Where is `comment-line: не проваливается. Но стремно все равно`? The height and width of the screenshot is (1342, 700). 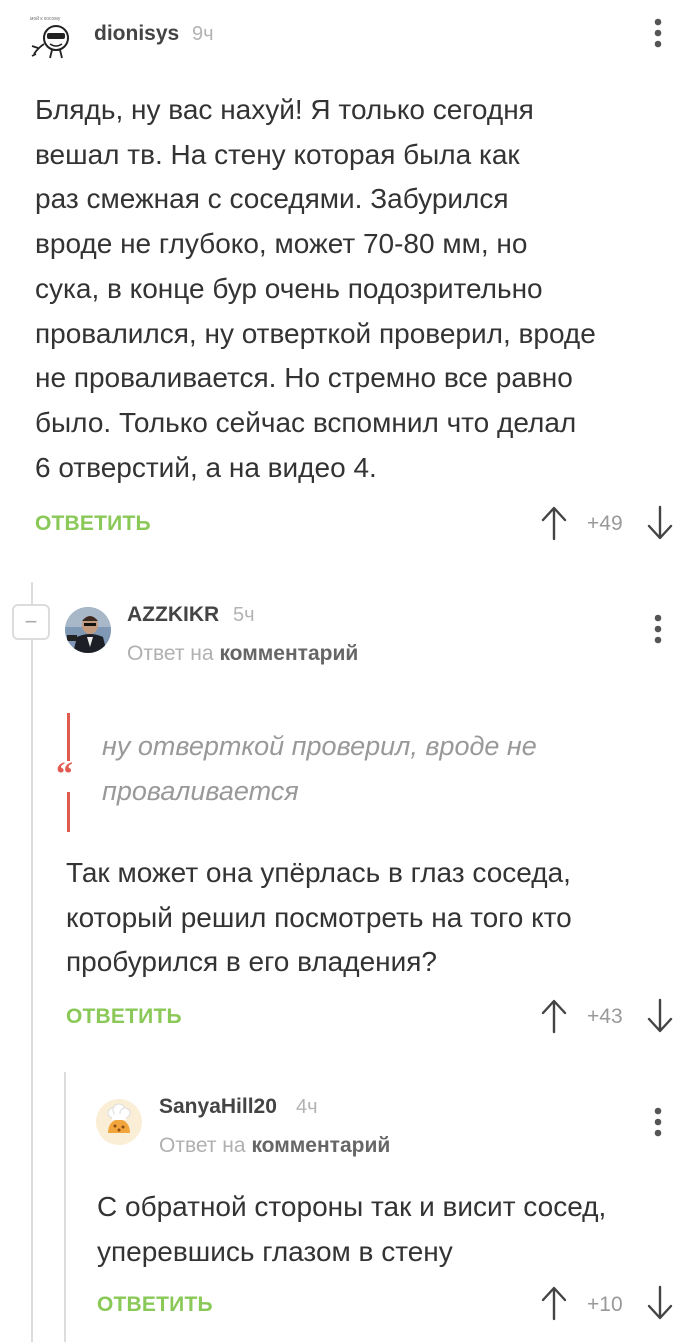
comment-line: не проваливается. Но стремно все равно is located at coordinates (304, 378).